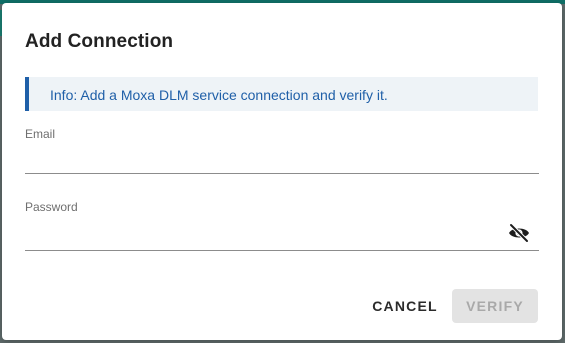  I want to click on email-field, so click(282, 160).